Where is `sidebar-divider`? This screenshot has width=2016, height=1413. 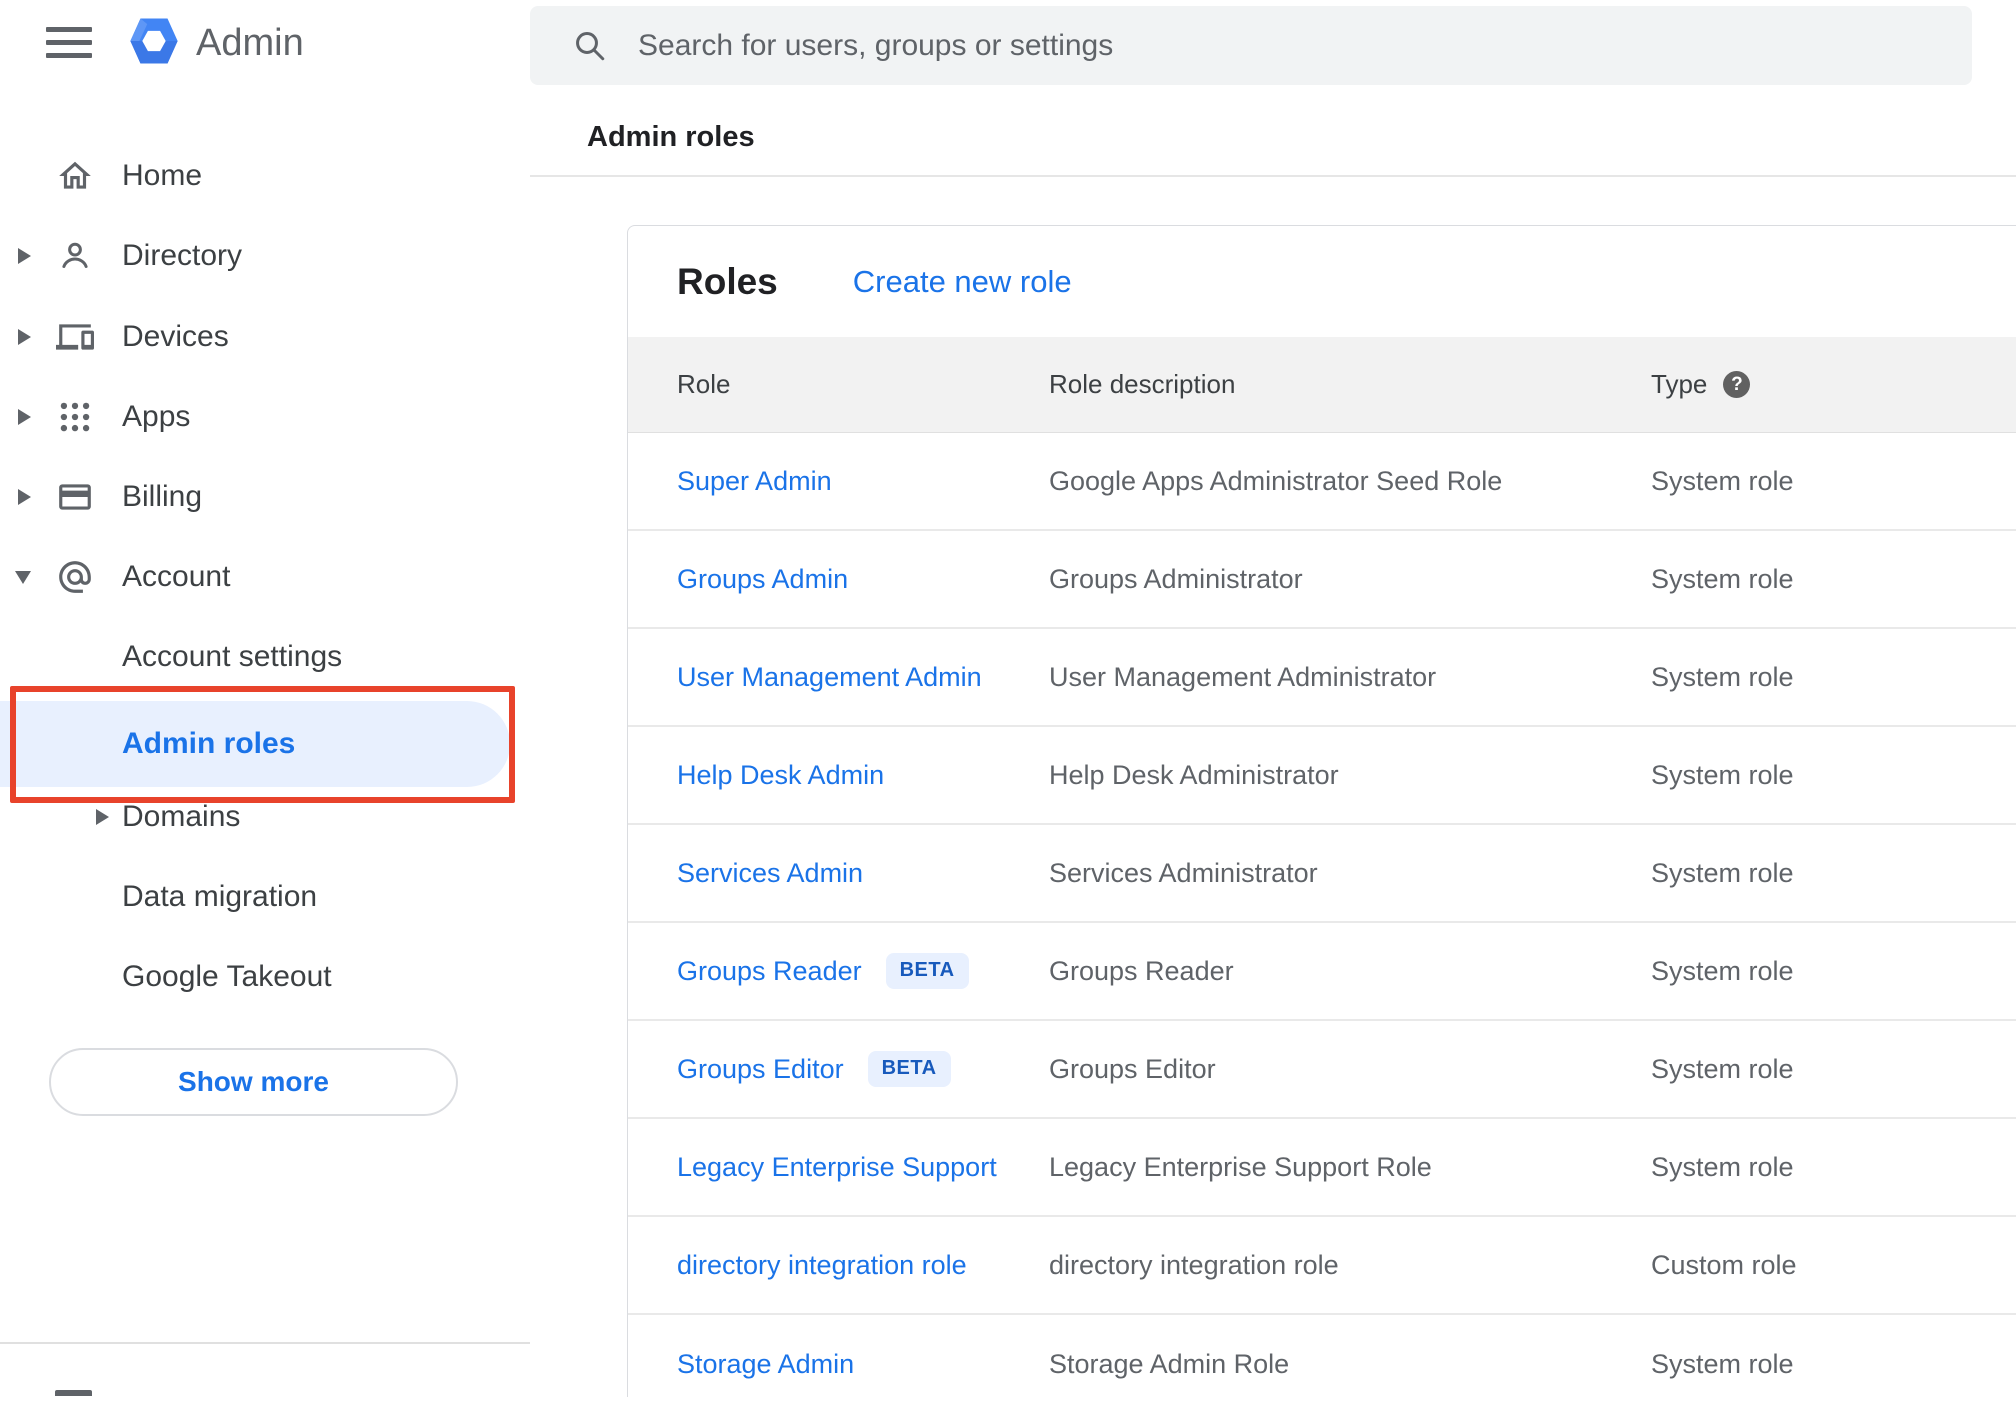
sidebar-divider is located at coordinates (265, 1343).